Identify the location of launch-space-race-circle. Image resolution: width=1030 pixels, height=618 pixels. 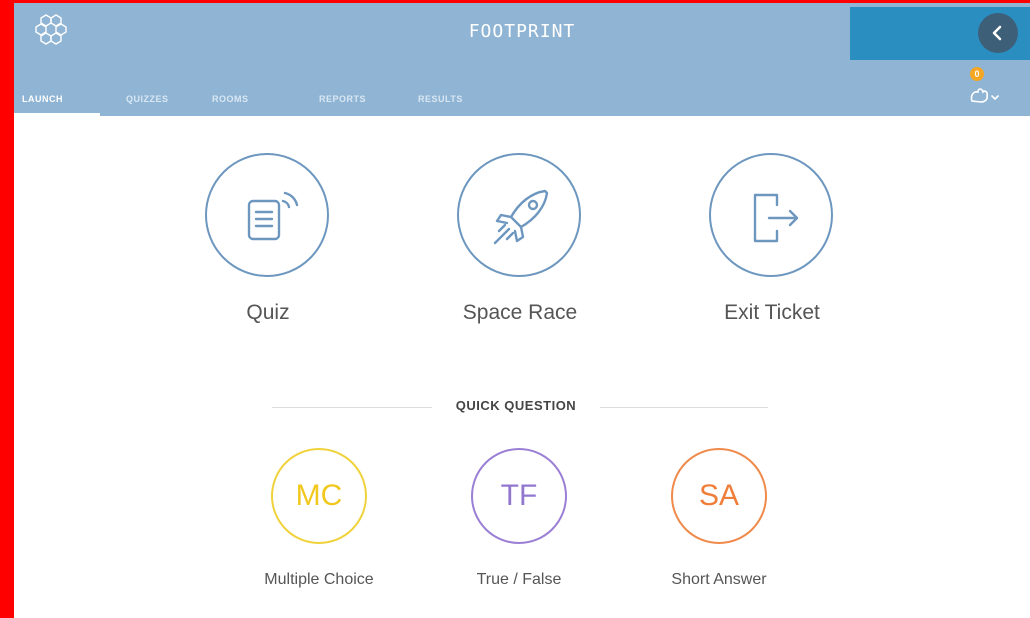
(519, 215).